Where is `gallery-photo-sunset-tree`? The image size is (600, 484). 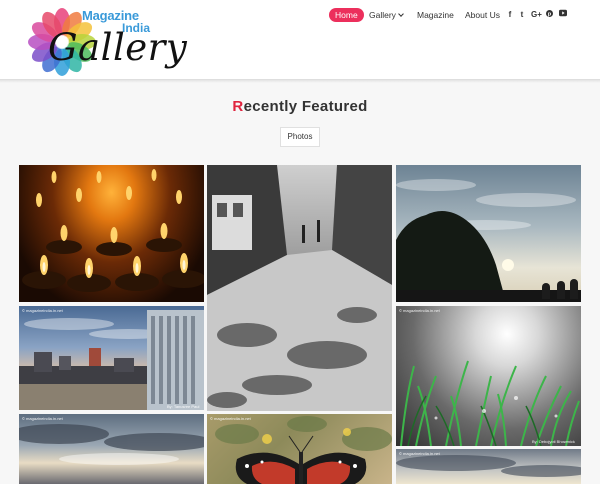 gallery-photo-sunset-tree is located at coordinates (488, 233).